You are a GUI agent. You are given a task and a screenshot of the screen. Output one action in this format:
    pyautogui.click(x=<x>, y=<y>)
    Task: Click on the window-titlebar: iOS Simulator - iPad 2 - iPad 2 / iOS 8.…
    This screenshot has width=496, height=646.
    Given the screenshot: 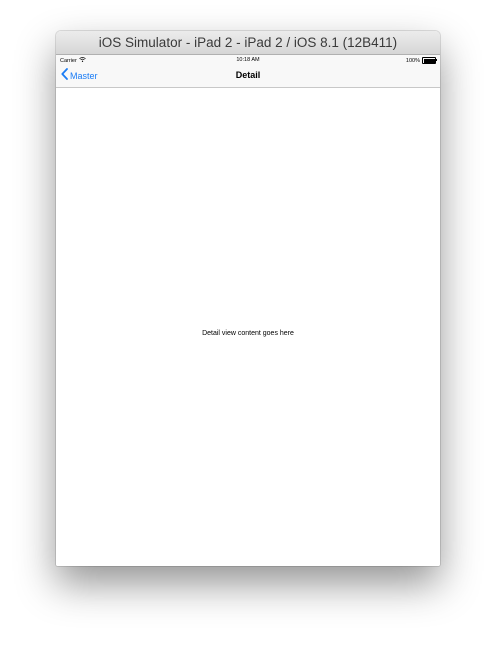 What is the action you would take?
    pyautogui.click(x=248, y=43)
    